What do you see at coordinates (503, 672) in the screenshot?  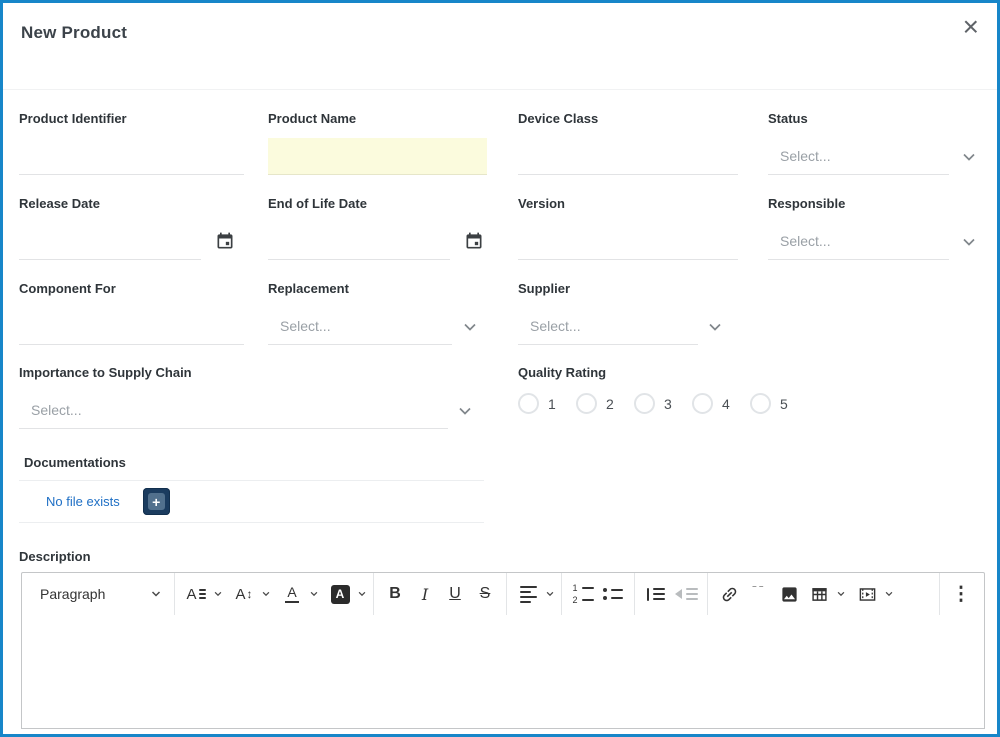 I see `description-editor-area` at bounding box center [503, 672].